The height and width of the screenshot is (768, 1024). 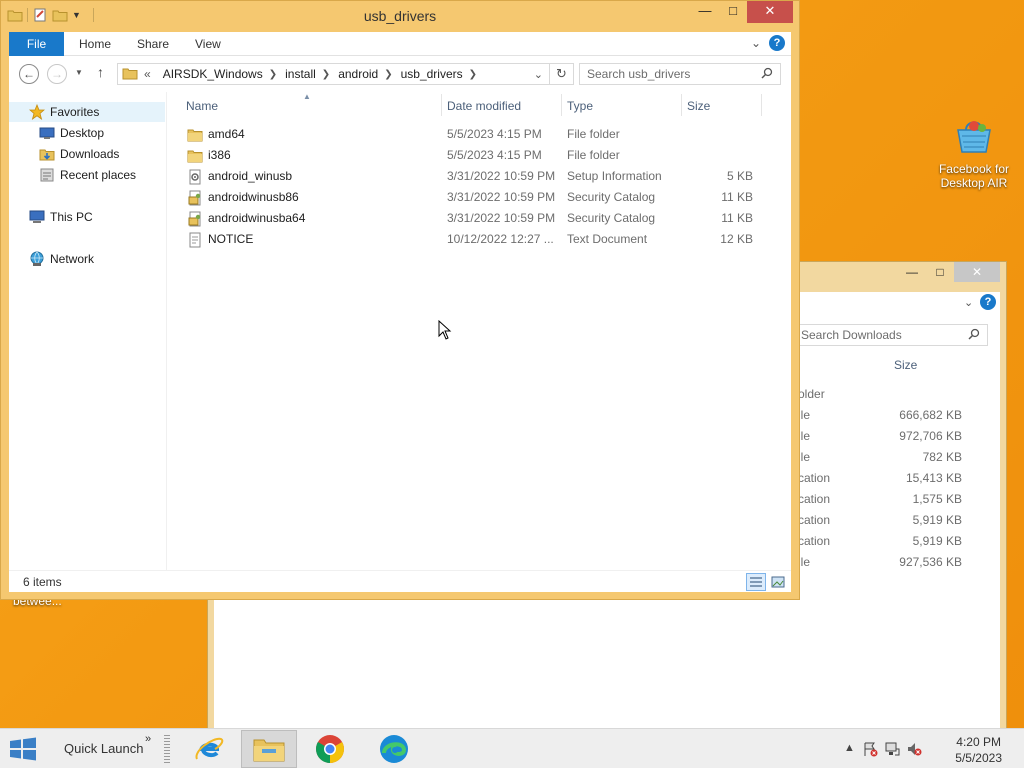 What do you see at coordinates (883, 565) in the screenshot?
I see `list-item: ile 927,536 KB` at bounding box center [883, 565].